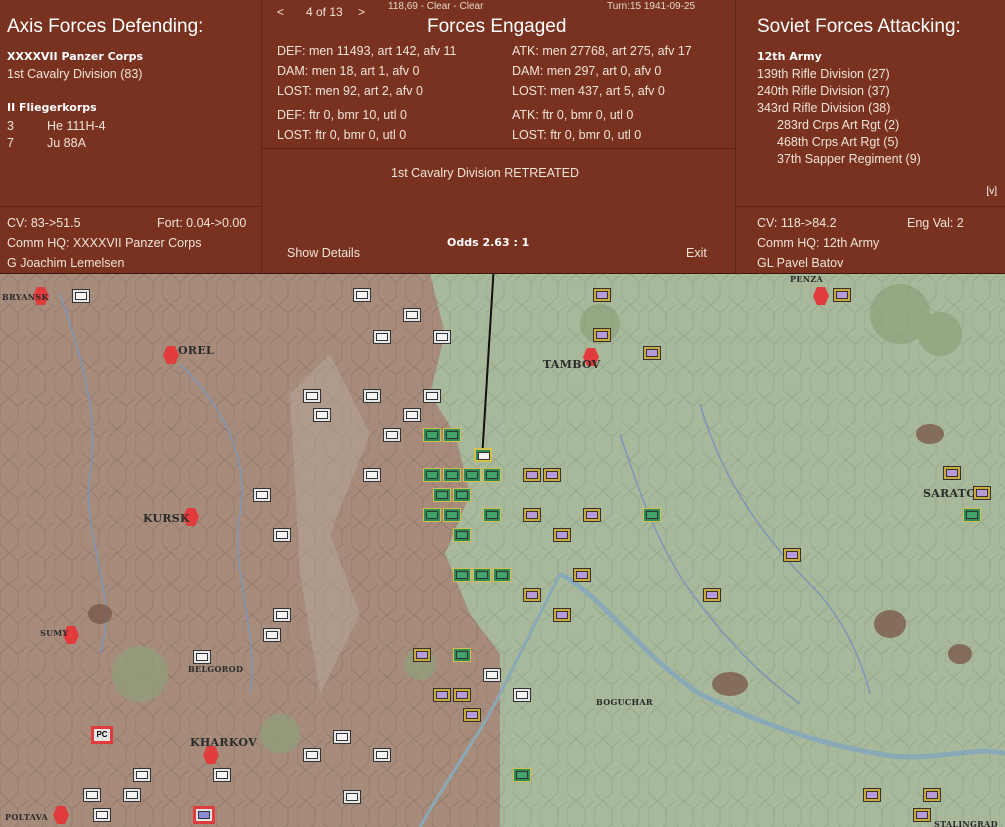 The image size is (1005, 827). What do you see at coordinates (588, 91) in the screenshot?
I see `atk-stat: LOST: men 437, art 5, afv 0` at bounding box center [588, 91].